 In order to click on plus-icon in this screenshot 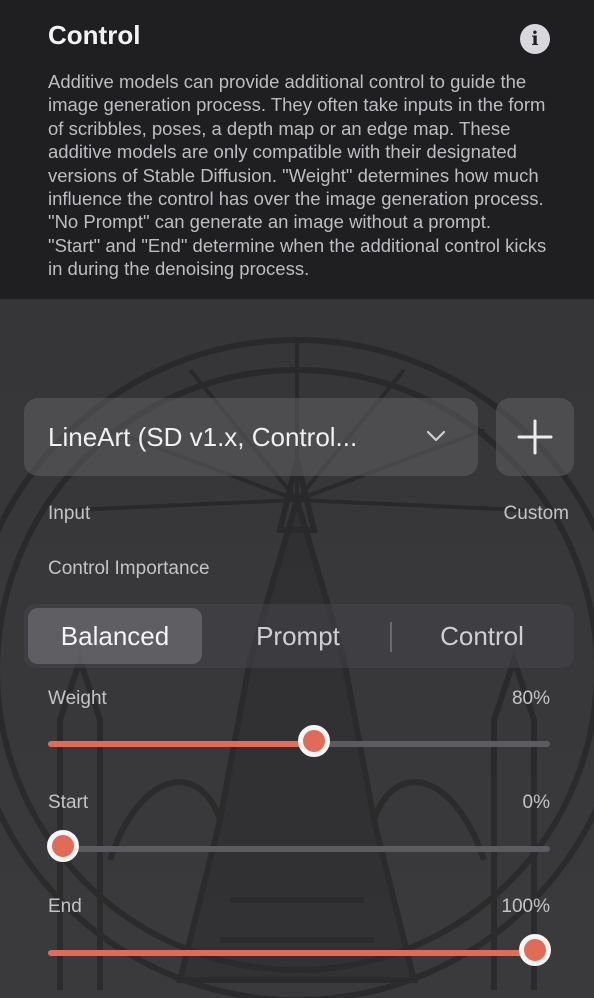, I will do `click(535, 437)`.